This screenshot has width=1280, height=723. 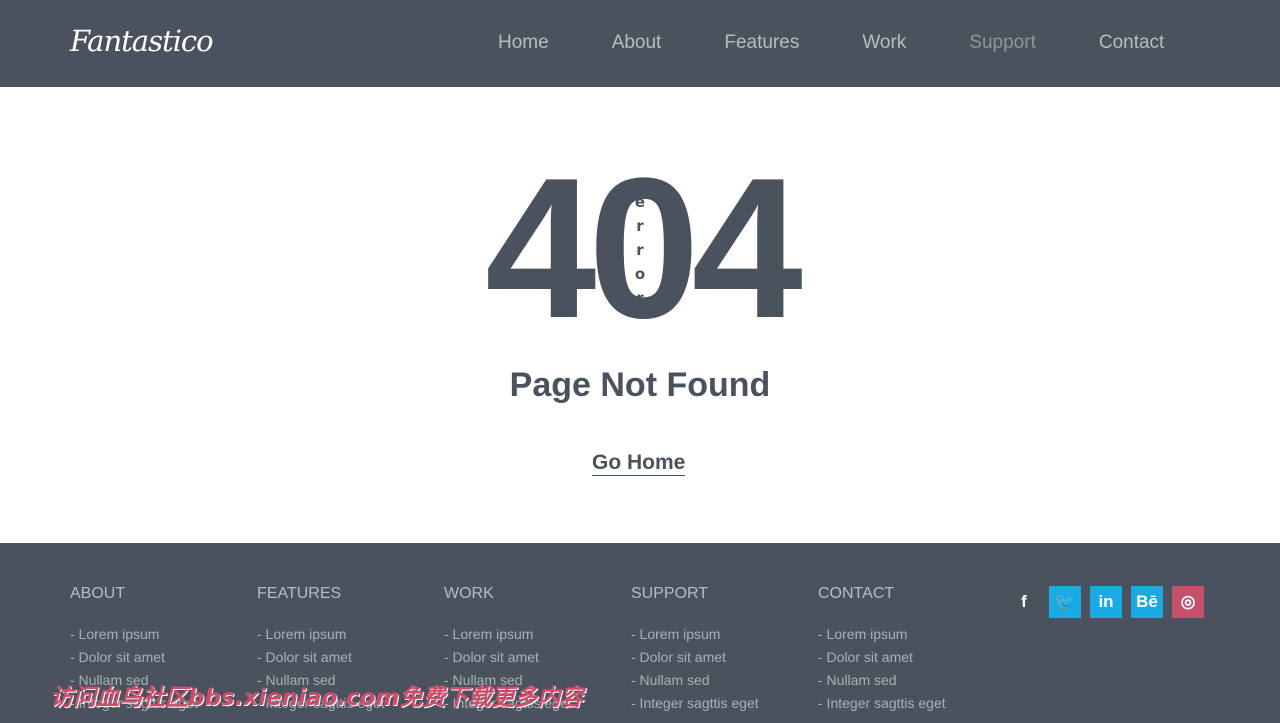 What do you see at coordinates (856, 593) in the screenshot?
I see `footer-column-title: CONTACT` at bounding box center [856, 593].